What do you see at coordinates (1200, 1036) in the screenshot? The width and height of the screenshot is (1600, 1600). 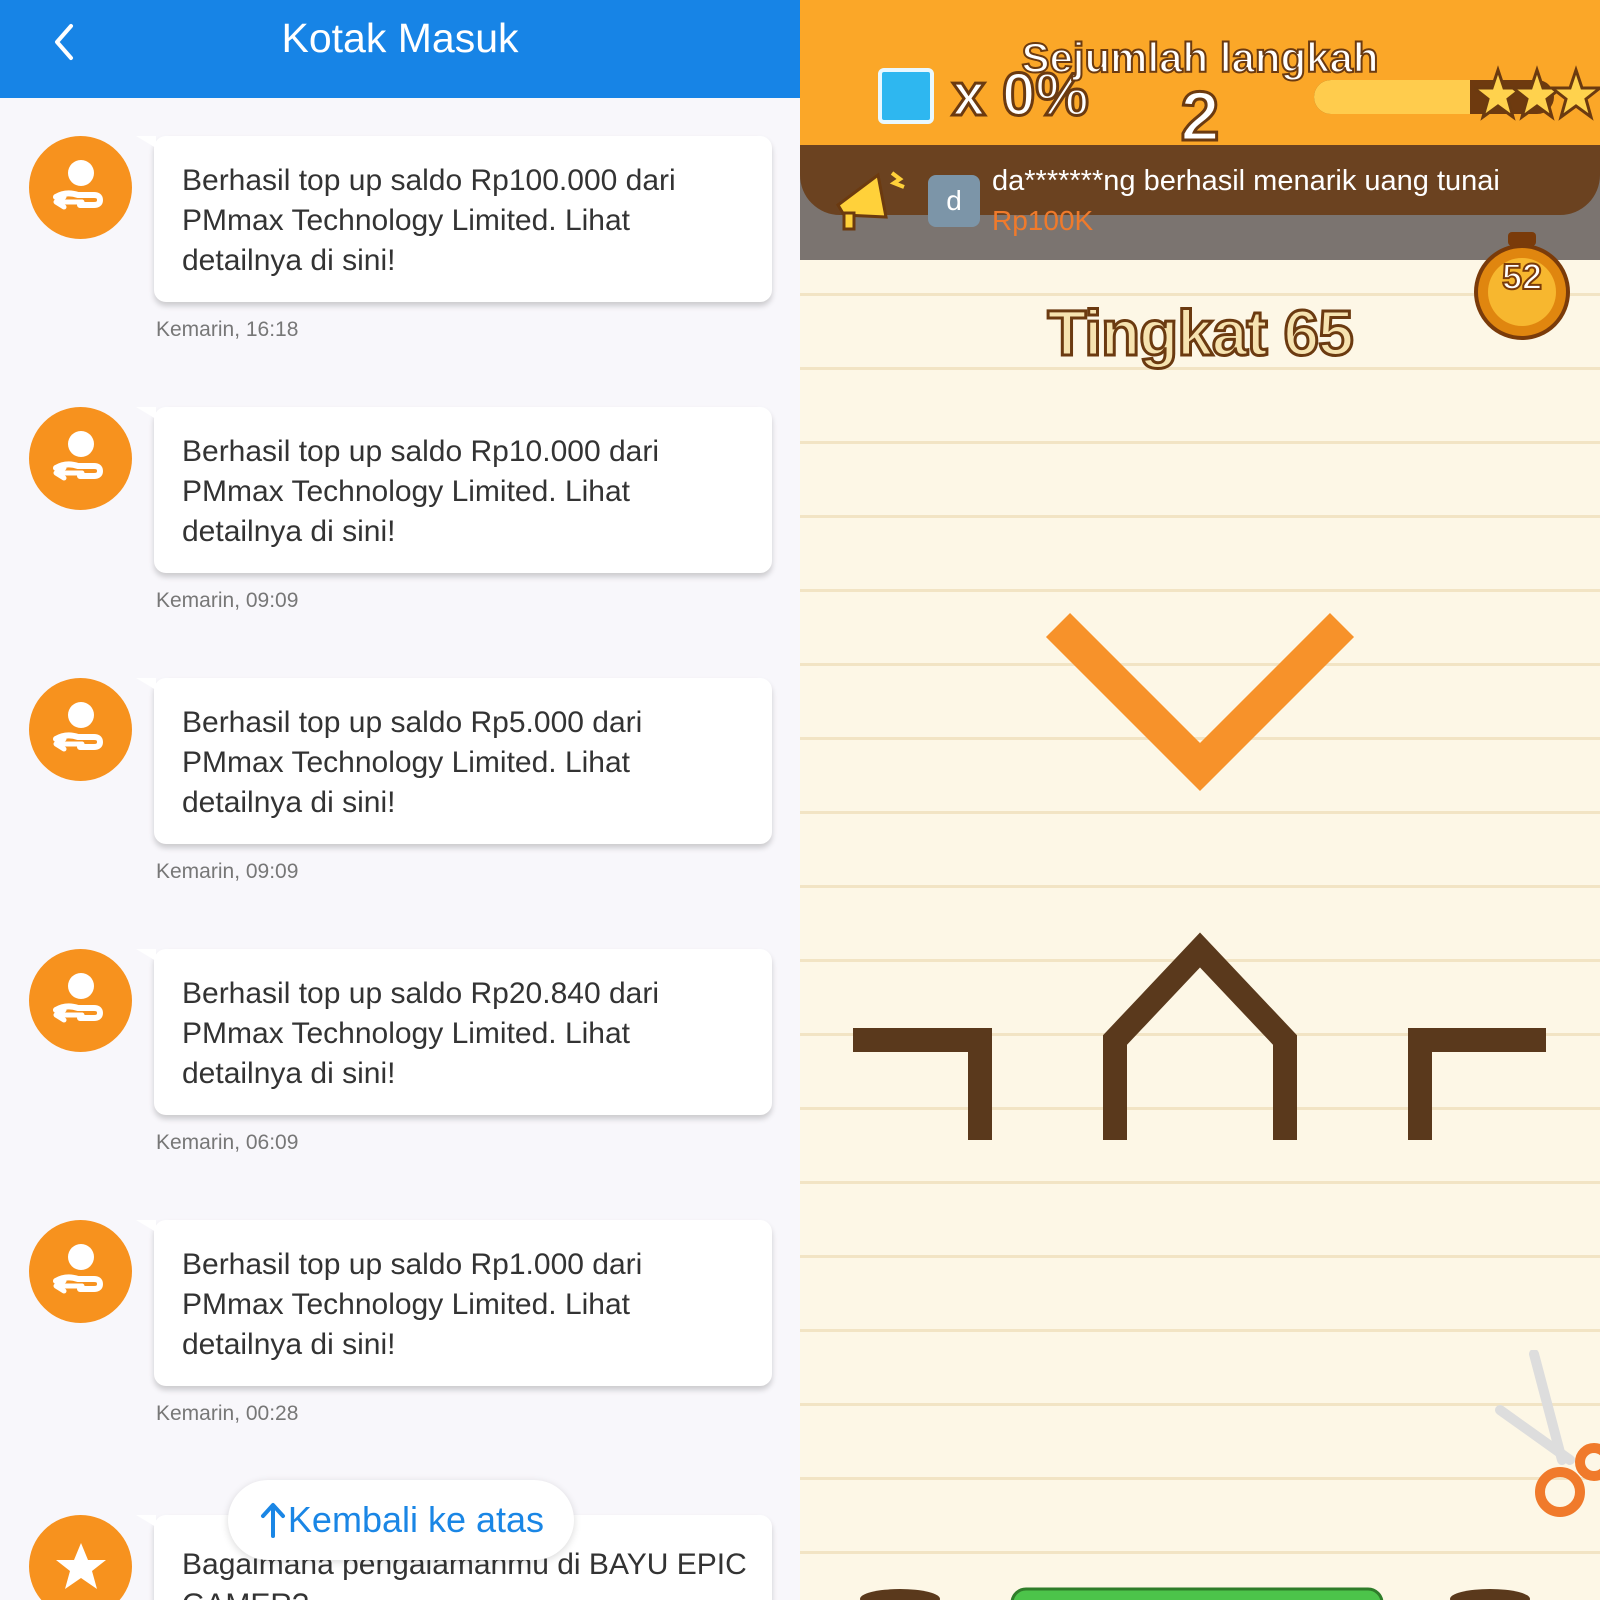 I see `house-roof-piece` at bounding box center [1200, 1036].